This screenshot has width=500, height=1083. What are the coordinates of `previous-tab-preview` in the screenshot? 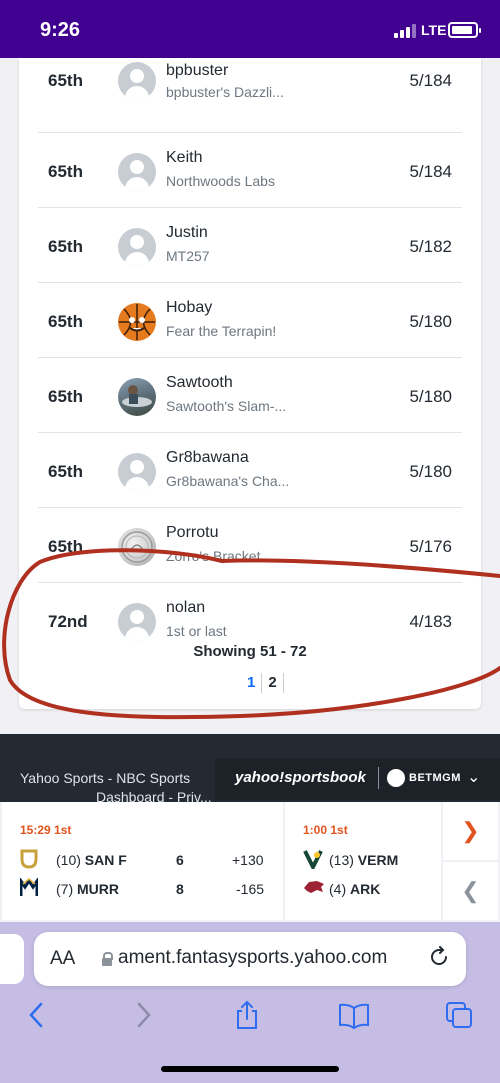 It's located at (12, 959).